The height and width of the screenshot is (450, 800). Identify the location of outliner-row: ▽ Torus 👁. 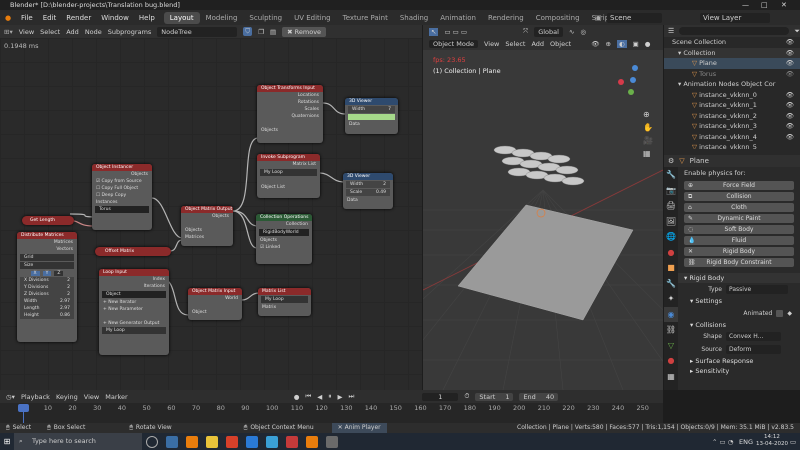
(732, 74).